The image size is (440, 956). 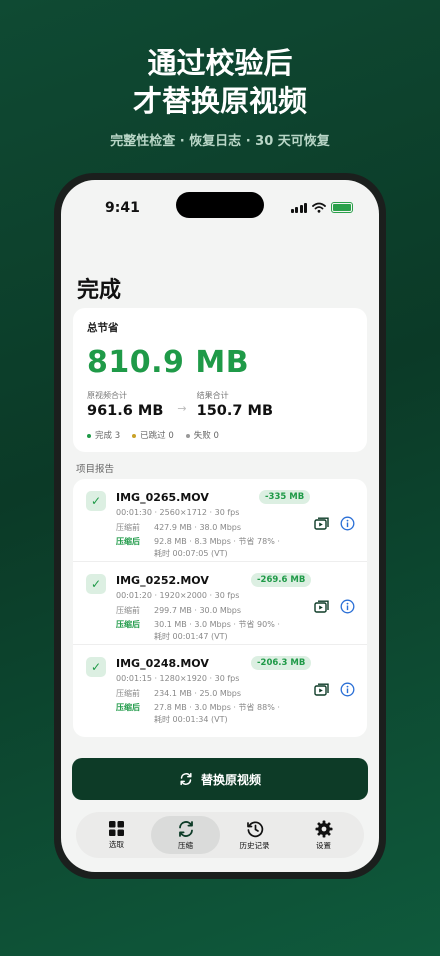 What do you see at coordinates (191, 719) in the screenshot?
I see `item-elapsed: 耗时 00:01:34 (VT)` at bounding box center [191, 719].